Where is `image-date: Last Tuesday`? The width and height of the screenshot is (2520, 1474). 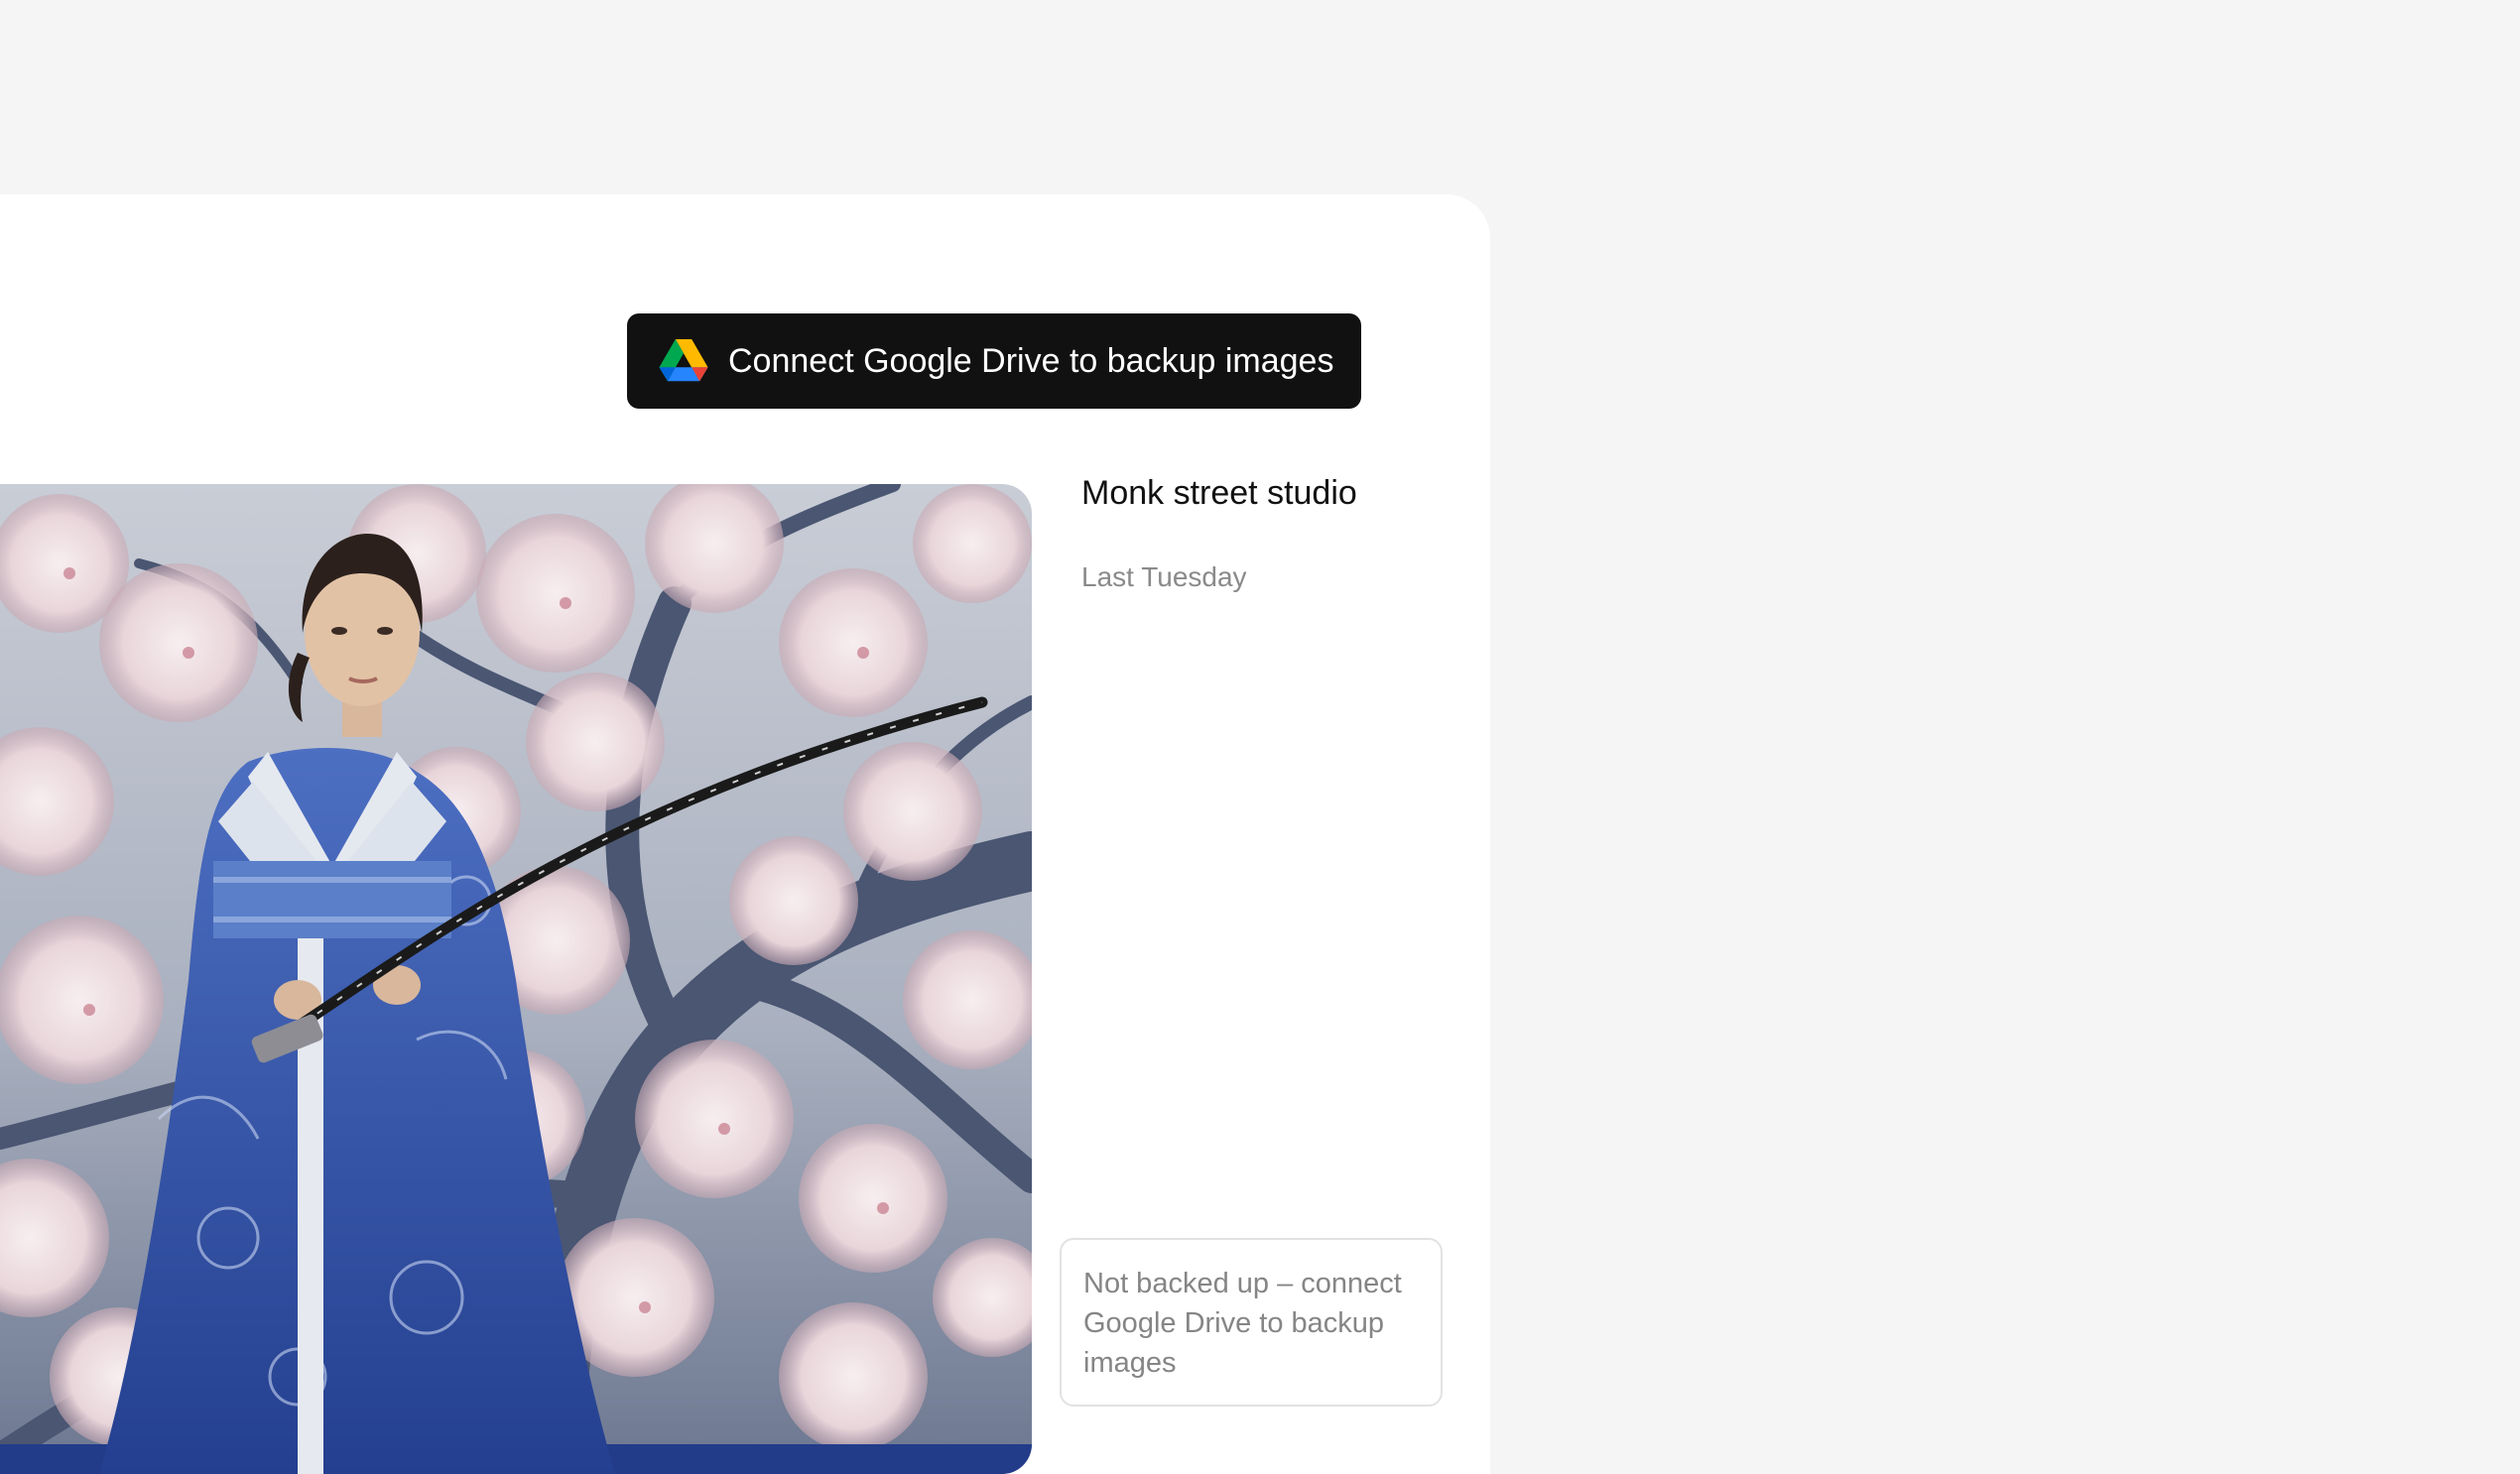 image-date: Last Tuesday is located at coordinates (1164, 576).